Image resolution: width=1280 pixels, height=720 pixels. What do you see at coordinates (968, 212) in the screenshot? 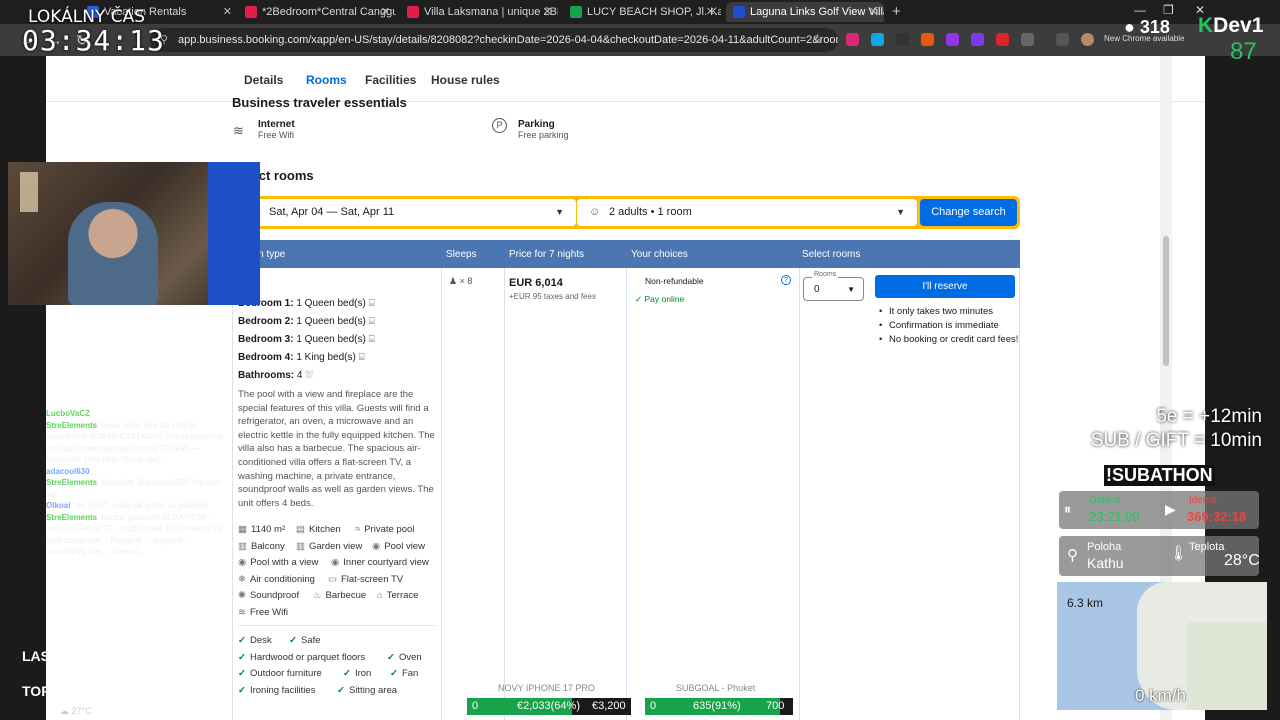
I see `change-search-button: Change search` at bounding box center [968, 212].